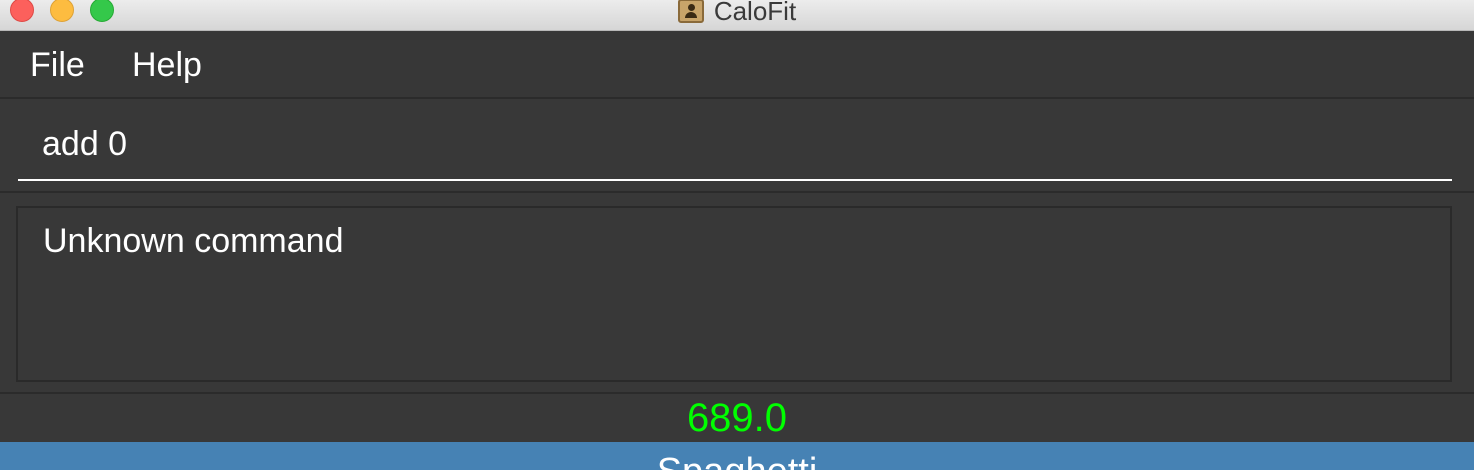 This screenshot has height=470, width=1474. Describe the element at coordinates (755, 13) in the screenshot. I see `window-title: CaloFit` at that location.